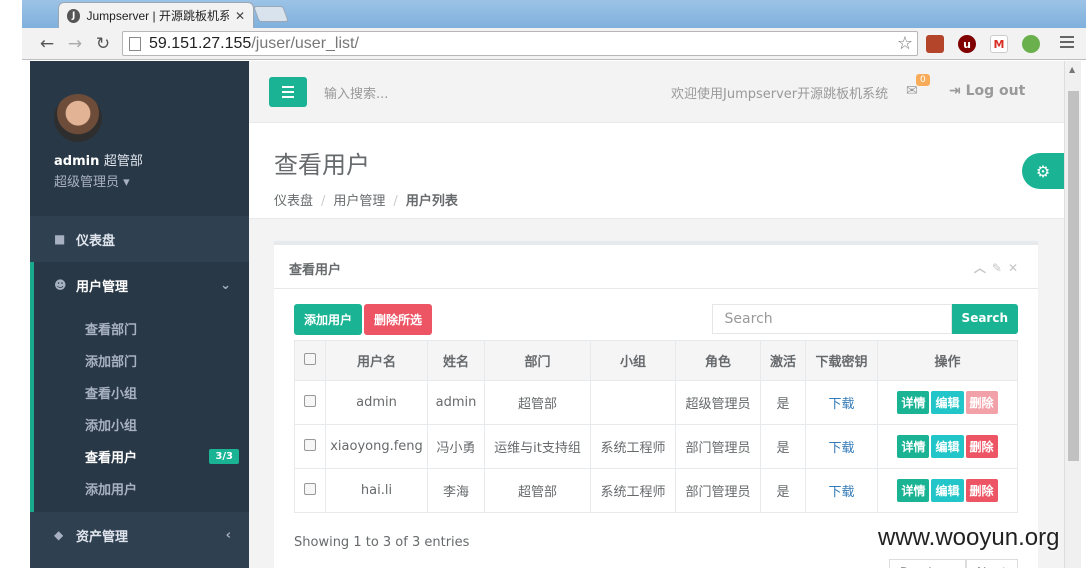 The image size is (1089, 568). I want to click on col-name: 姓名, so click(456, 360).